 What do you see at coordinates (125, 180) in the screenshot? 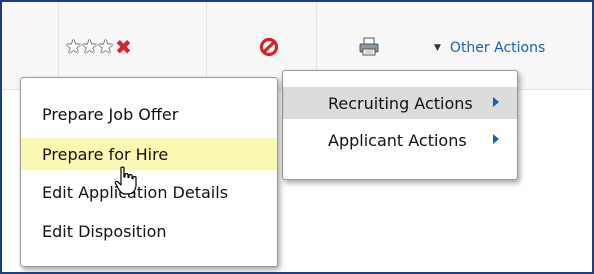
I see `hand-cursor-icon` at bounding box center [125, 180].